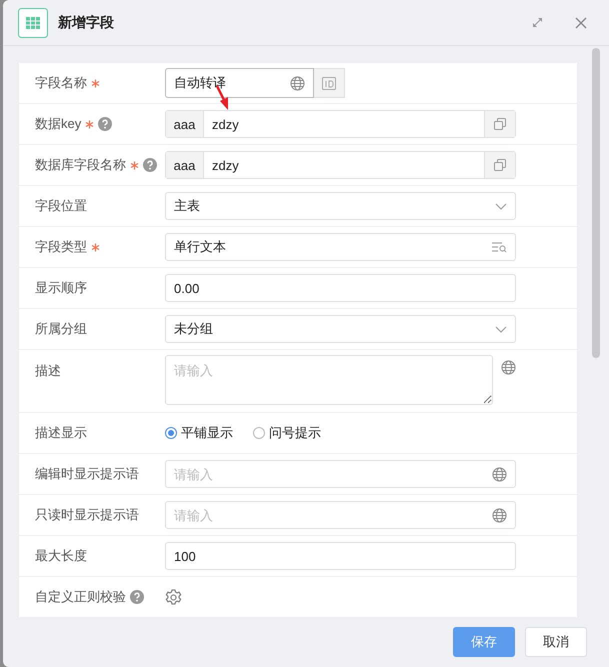 This screenshot has height=667, width=609. What do you see at coordinates (330, 329) in the screenshot?
I see `field-text: 未分组` at bounding box center [330, 329].